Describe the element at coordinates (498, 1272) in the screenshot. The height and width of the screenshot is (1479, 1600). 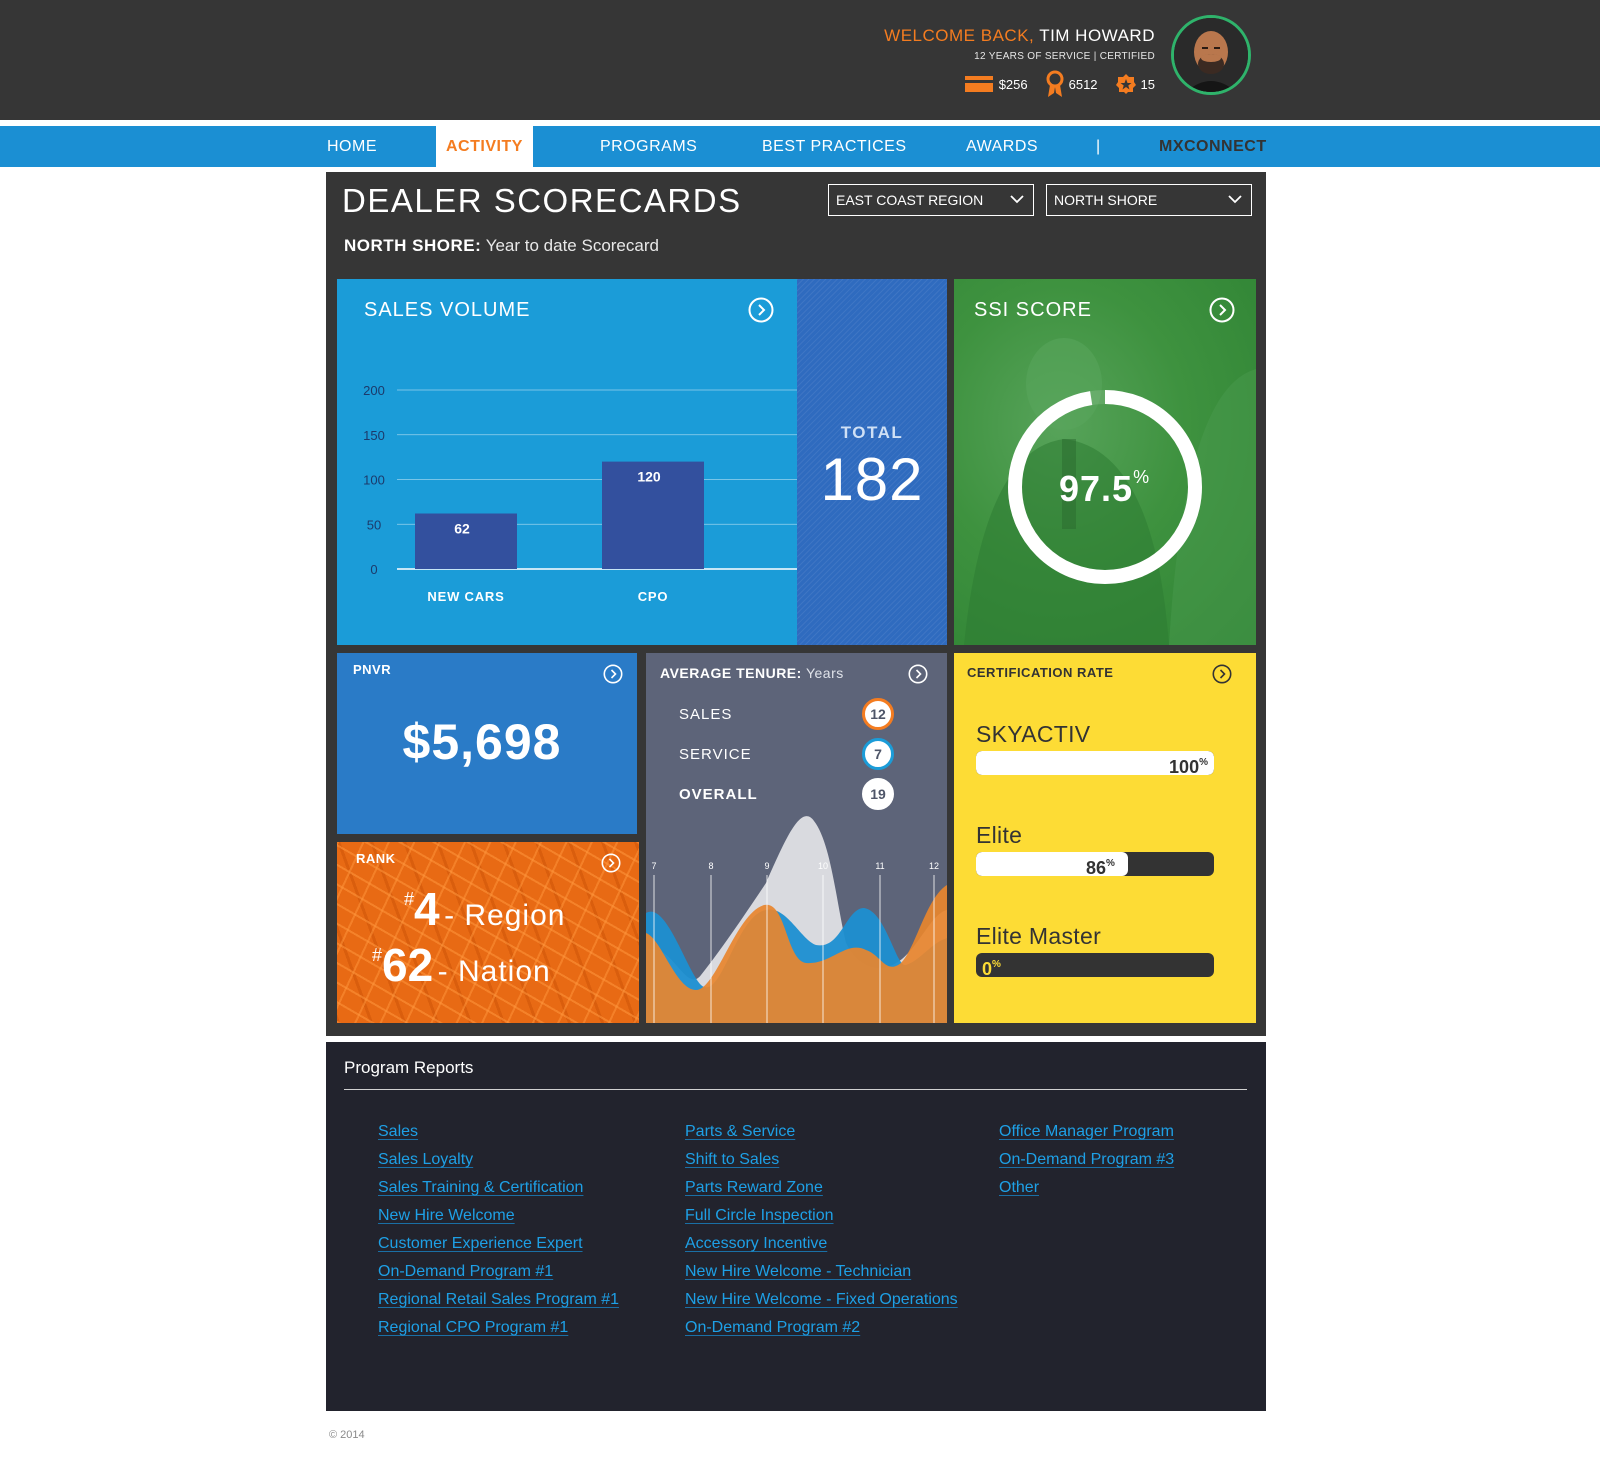
I see `report-link: On-Demand Program #1` at that location.